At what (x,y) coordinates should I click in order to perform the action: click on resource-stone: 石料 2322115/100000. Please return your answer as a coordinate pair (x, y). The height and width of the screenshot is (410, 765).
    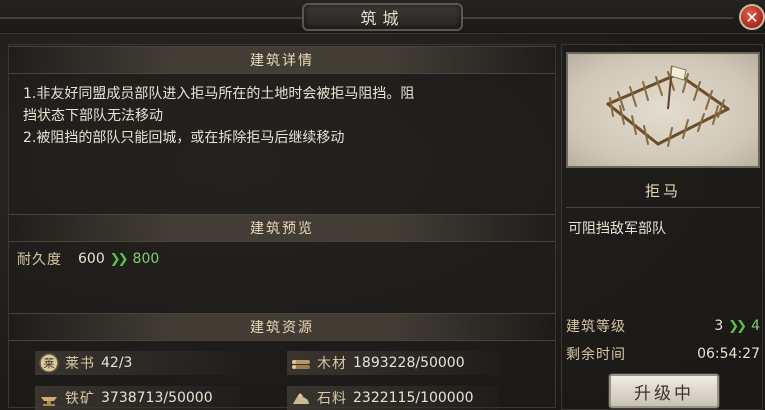
    Looking at the image, I should click on (393, 398).